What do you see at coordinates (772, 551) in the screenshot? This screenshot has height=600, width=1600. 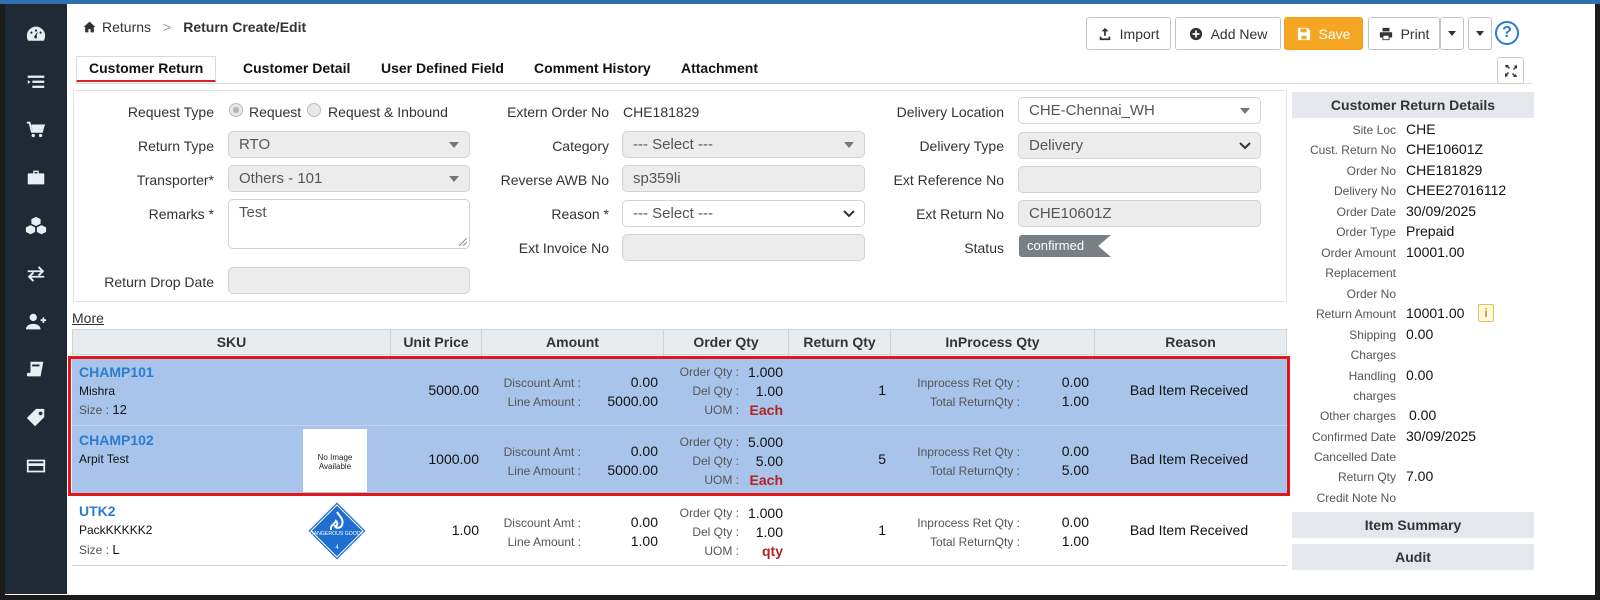 I see `uom-value: qty` at bounding box center [772, 551].